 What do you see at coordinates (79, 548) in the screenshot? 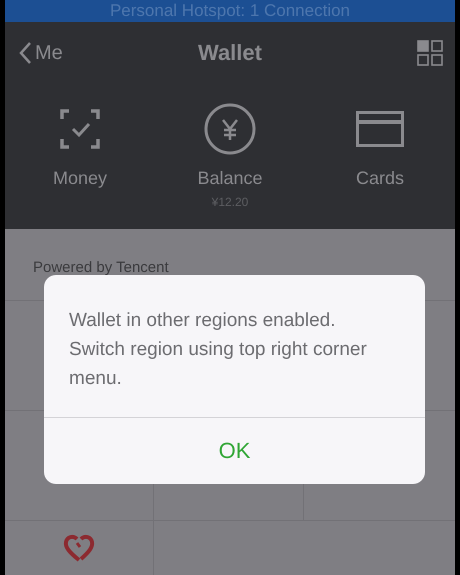
I see `heart-icon` at bounding box center [79, 548].